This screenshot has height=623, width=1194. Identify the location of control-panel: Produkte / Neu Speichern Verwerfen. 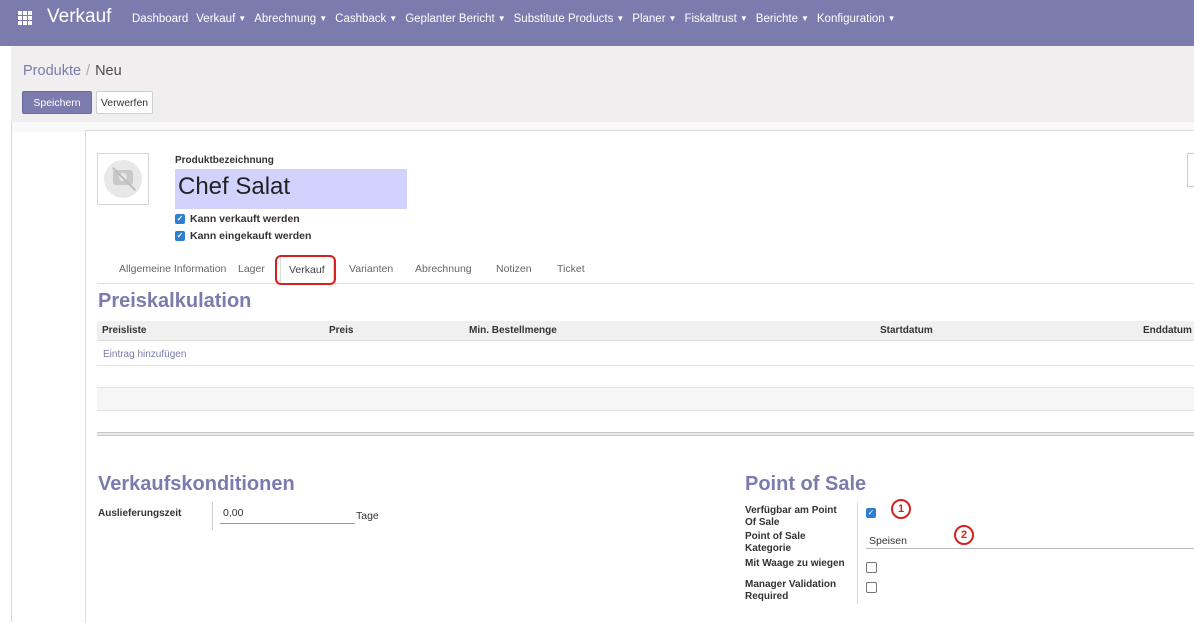
(602, 84).